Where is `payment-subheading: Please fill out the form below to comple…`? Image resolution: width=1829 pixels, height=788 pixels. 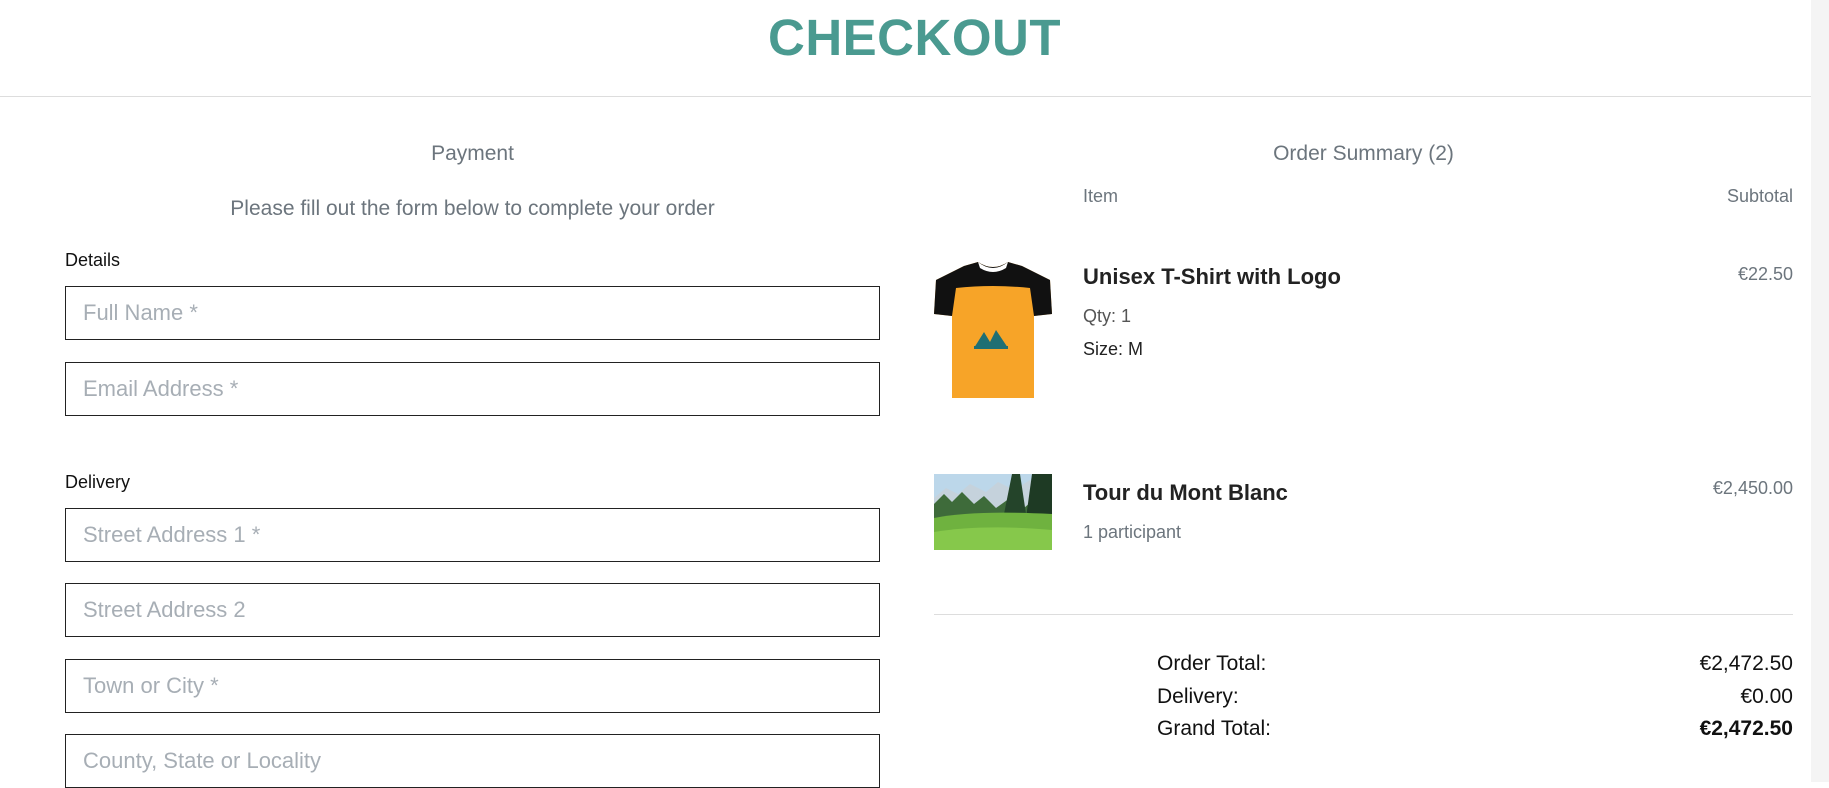
payment-subheading: Please fill out the form below to comple… is located at coordinates (472, 208).